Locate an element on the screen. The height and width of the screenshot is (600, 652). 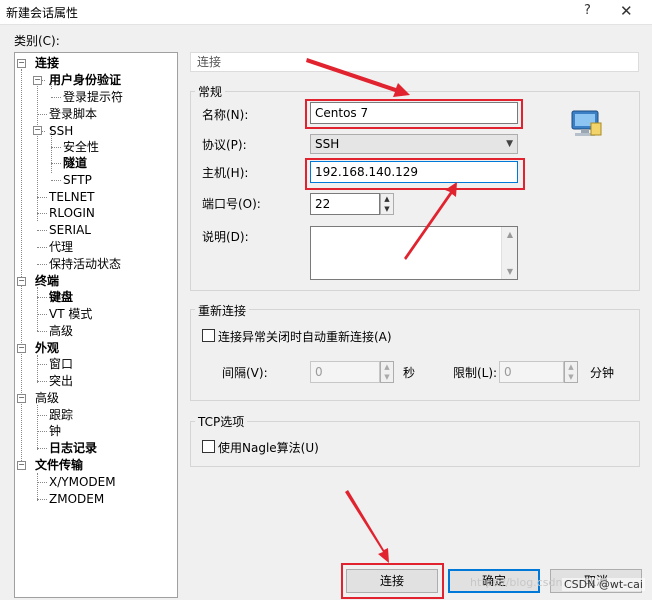
tree-item-file-transfer: 文件传输 is located at coordinates (59, 465).